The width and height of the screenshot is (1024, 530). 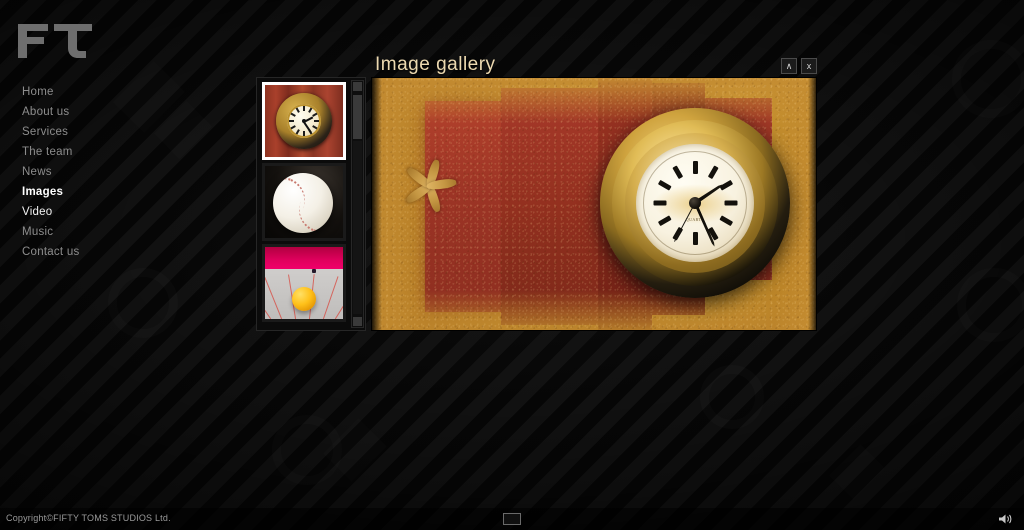 I want to click on thumbnail-image-clock, so click(x=304, y=121).